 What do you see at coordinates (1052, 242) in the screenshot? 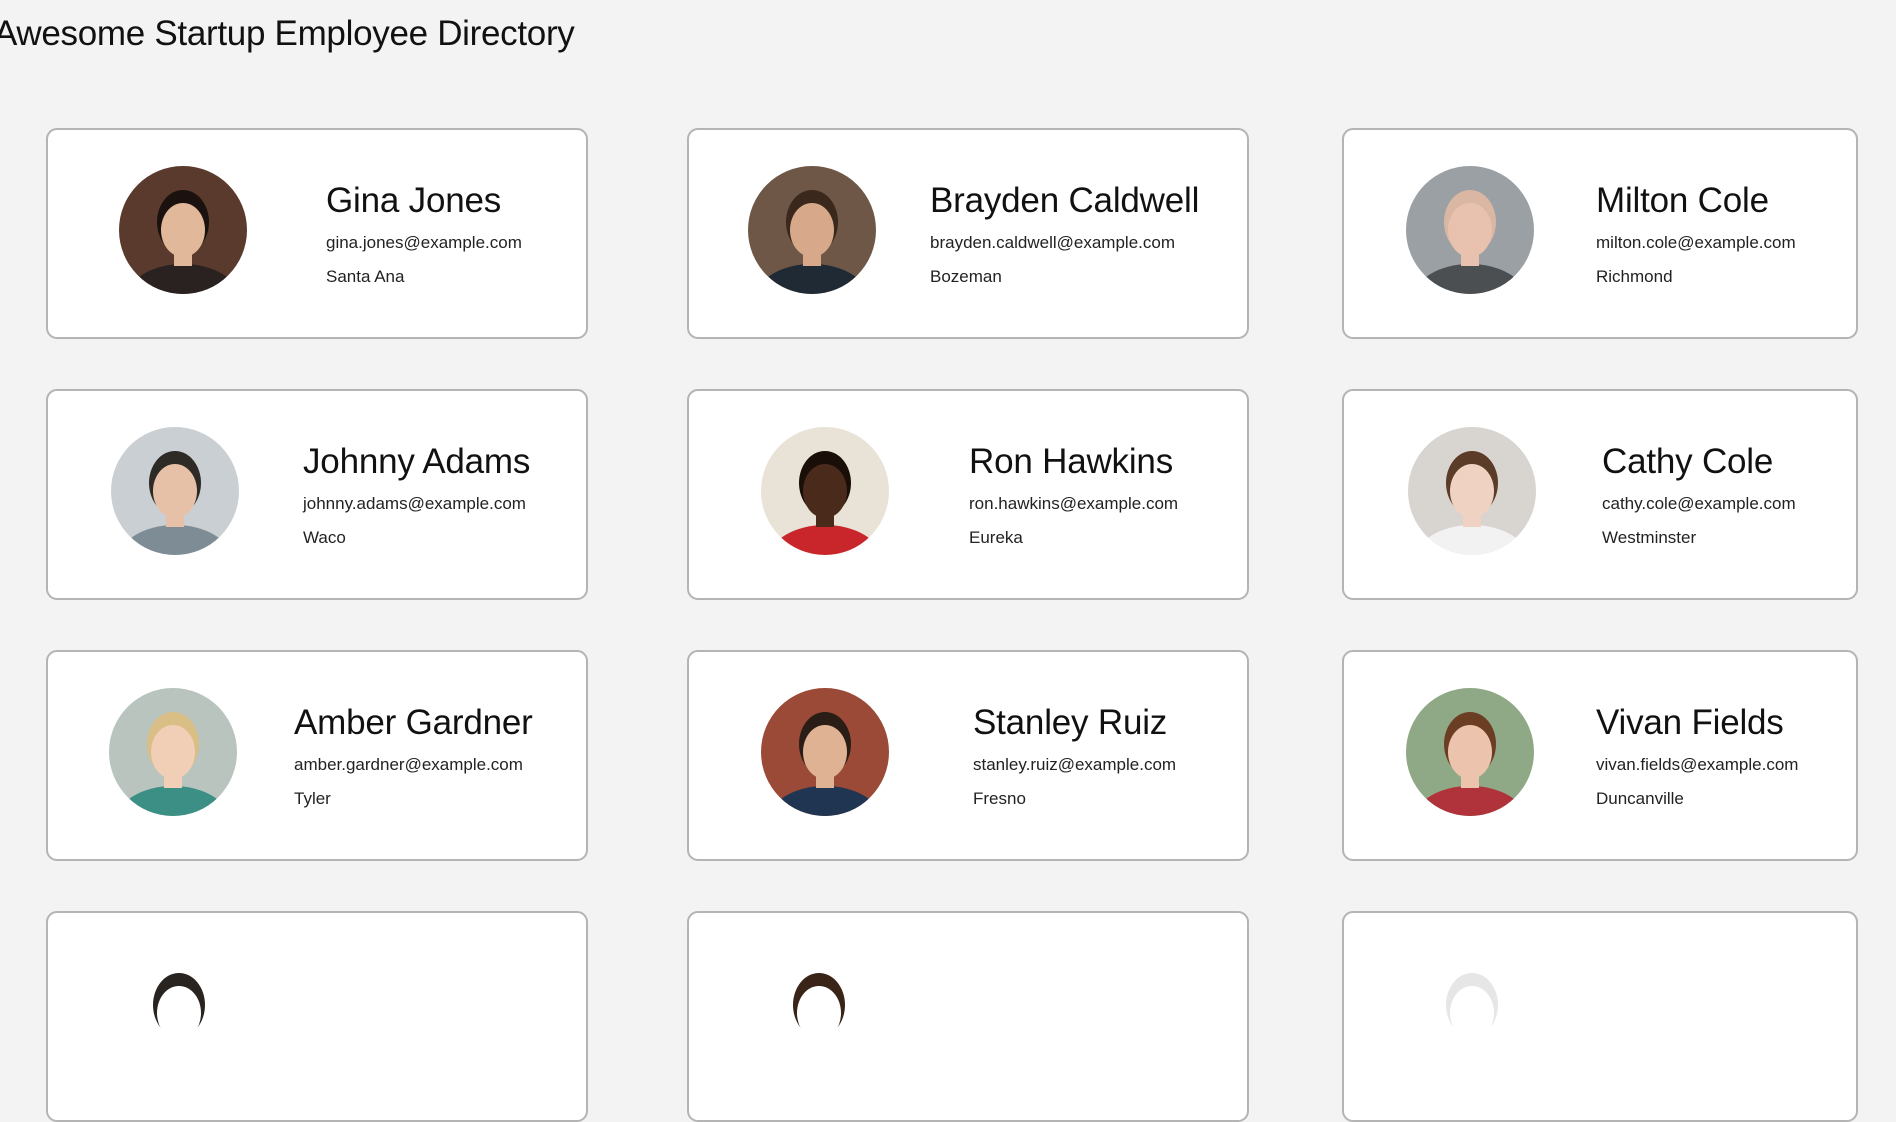
I see `employee-email: brayden.caldwell@example.com` at bounding box center [1052, 242].